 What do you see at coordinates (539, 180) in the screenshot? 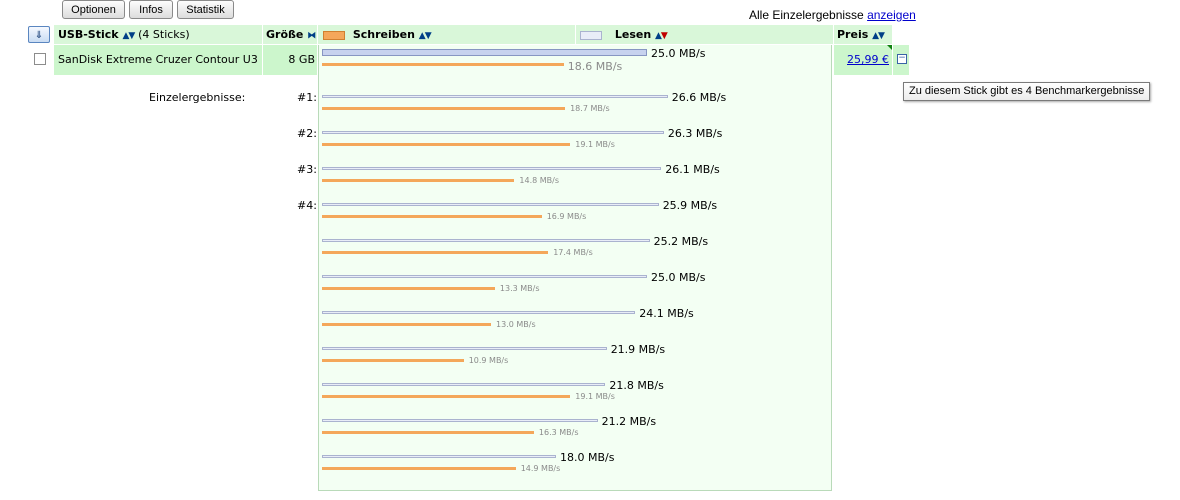
I see `result-write-label: 14.8 MB/s` at bounding box center [539, 180].